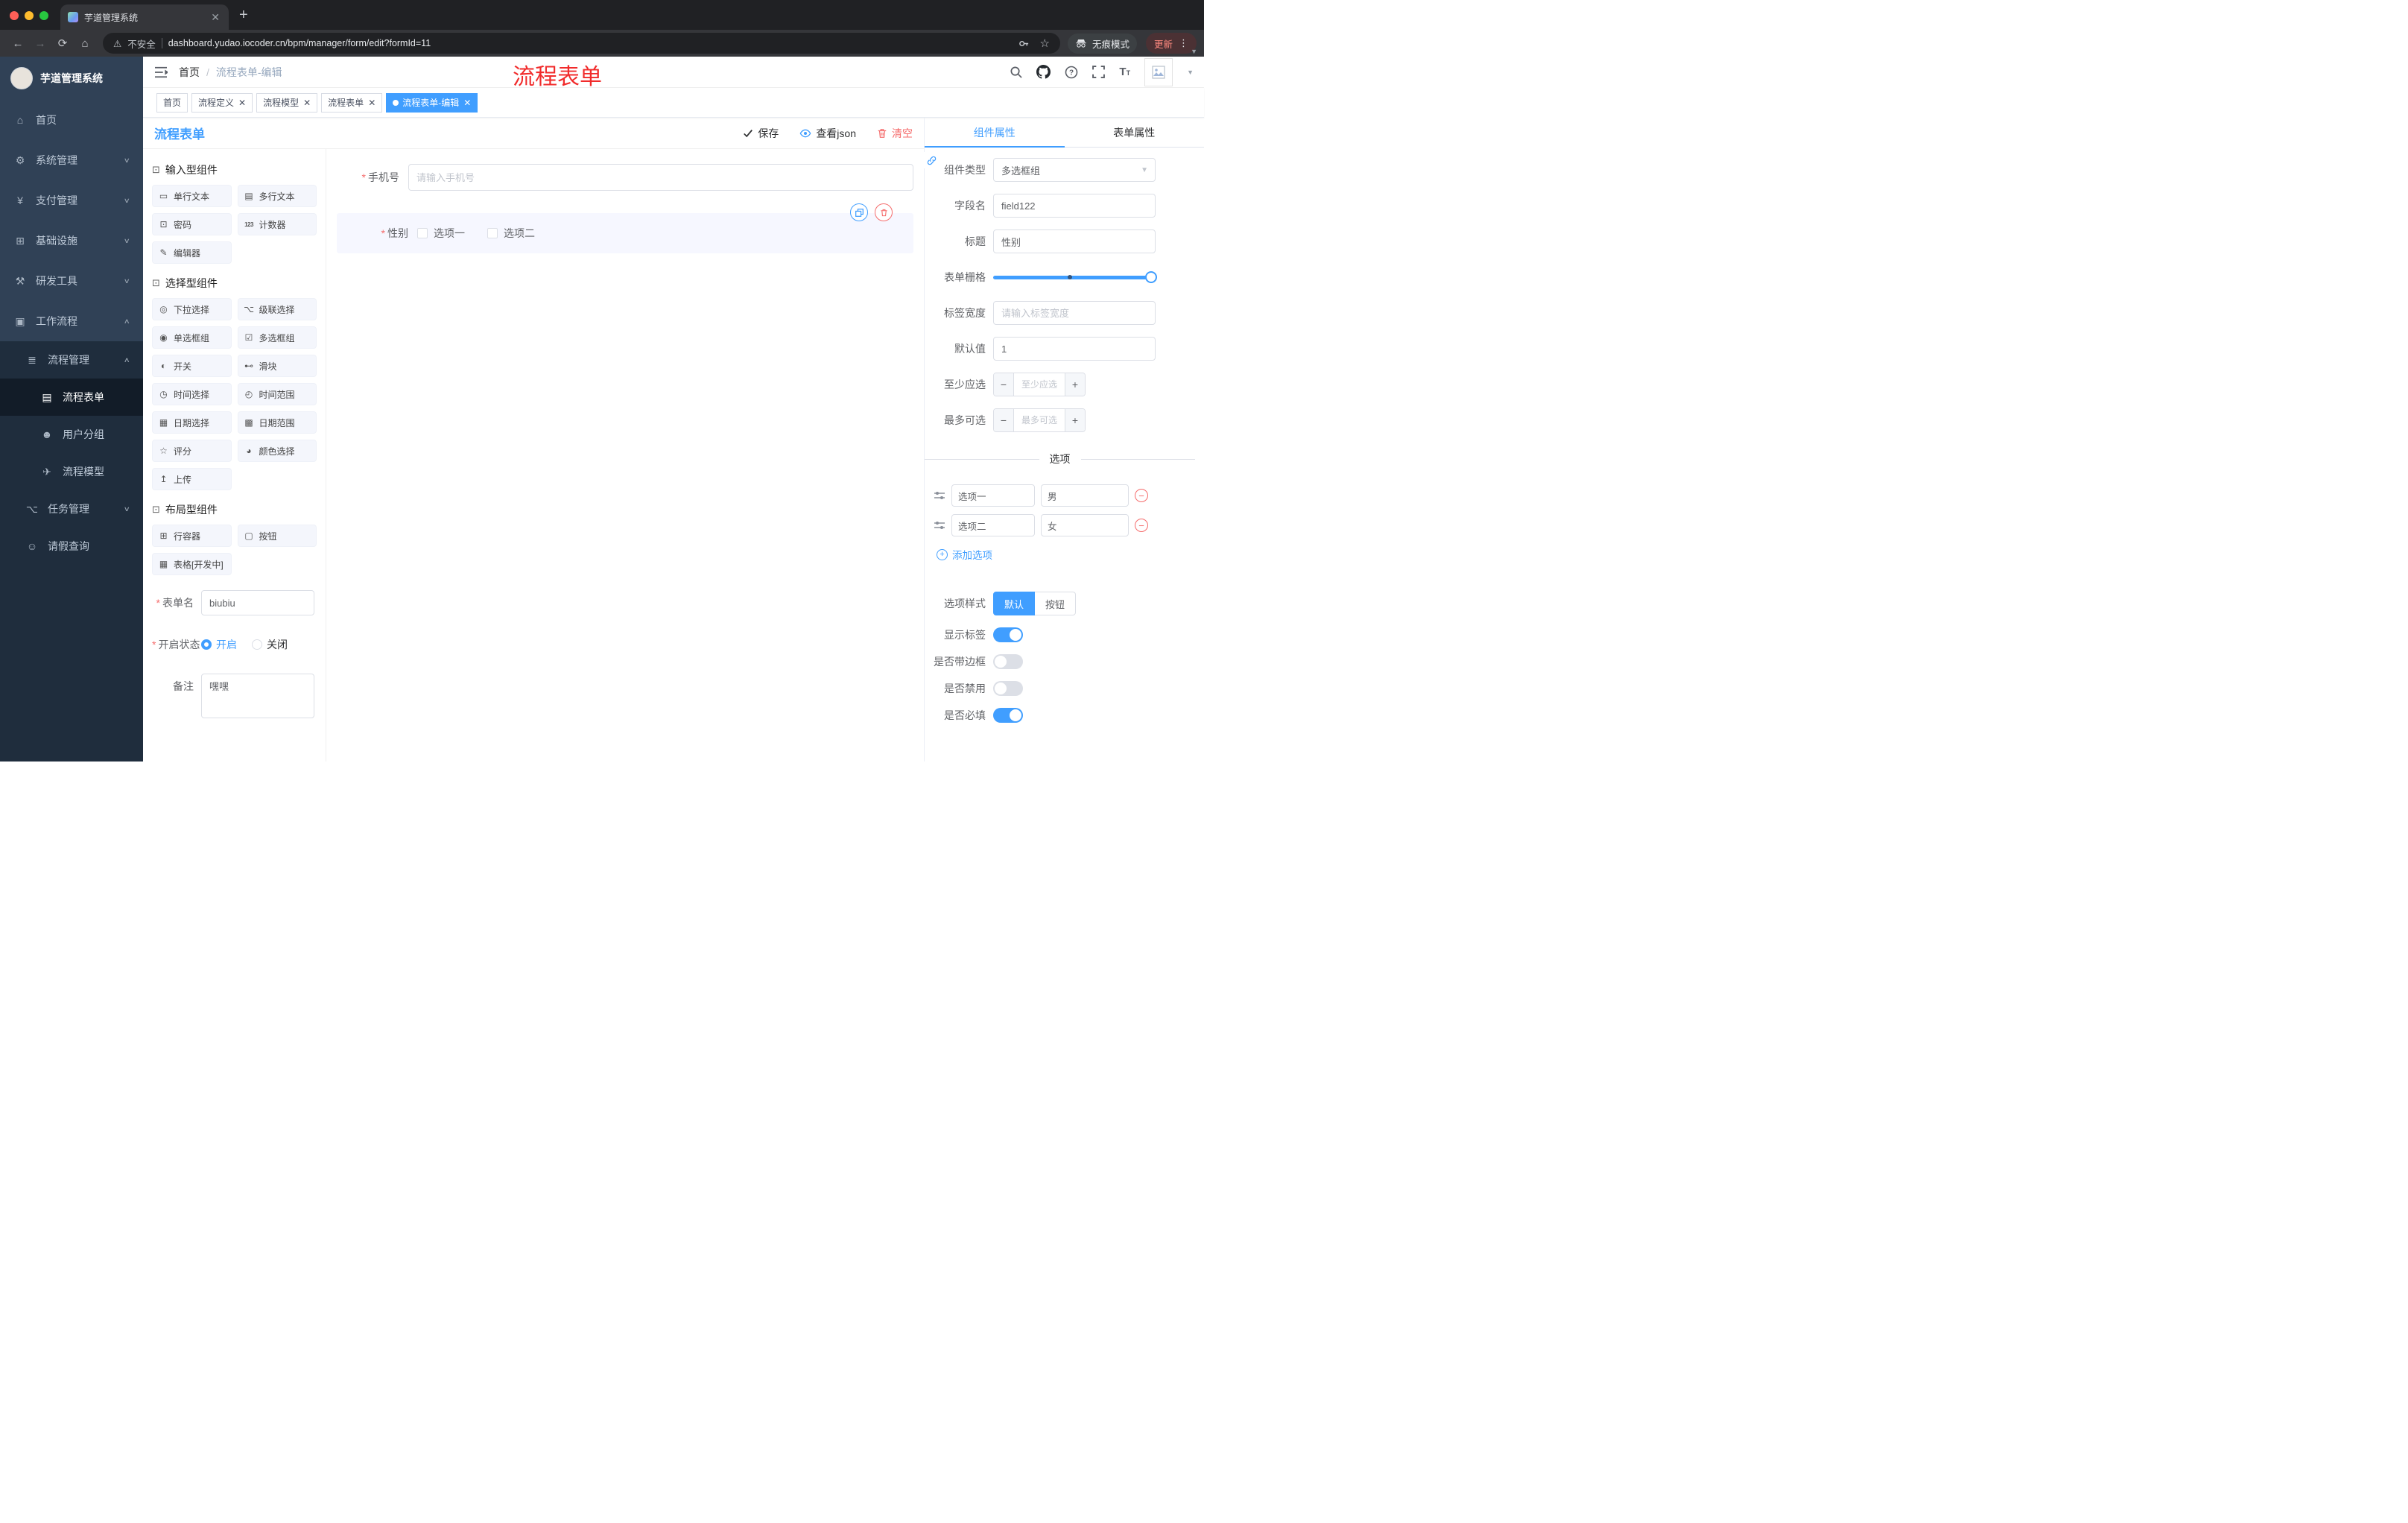  Describe the element at coordinates (660, 178) in the screenshot. I see `phone-input` at that location.